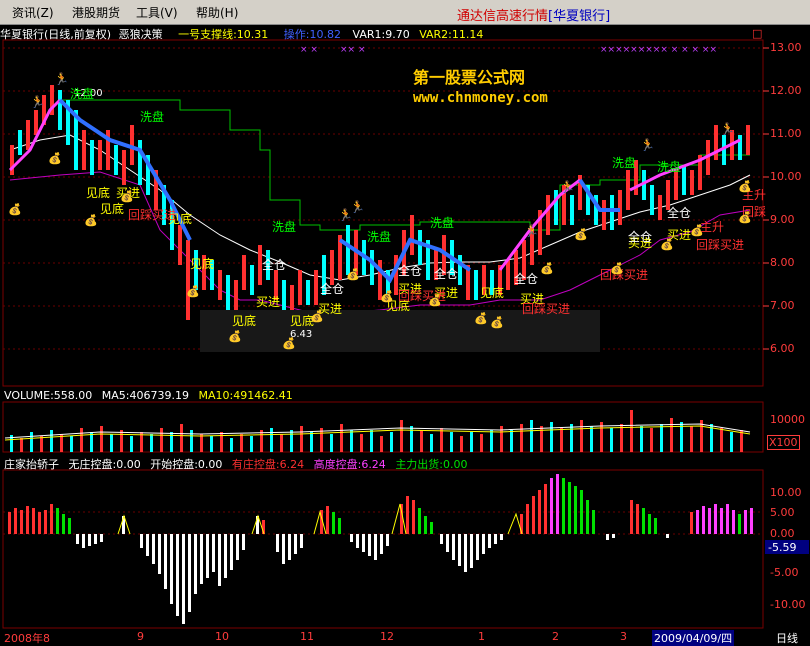 The image size is (810, 646). Describe the element at coordinates (145, 395) in the screenshot. I see `volume-ma5: MA5:406739.19` at that location.